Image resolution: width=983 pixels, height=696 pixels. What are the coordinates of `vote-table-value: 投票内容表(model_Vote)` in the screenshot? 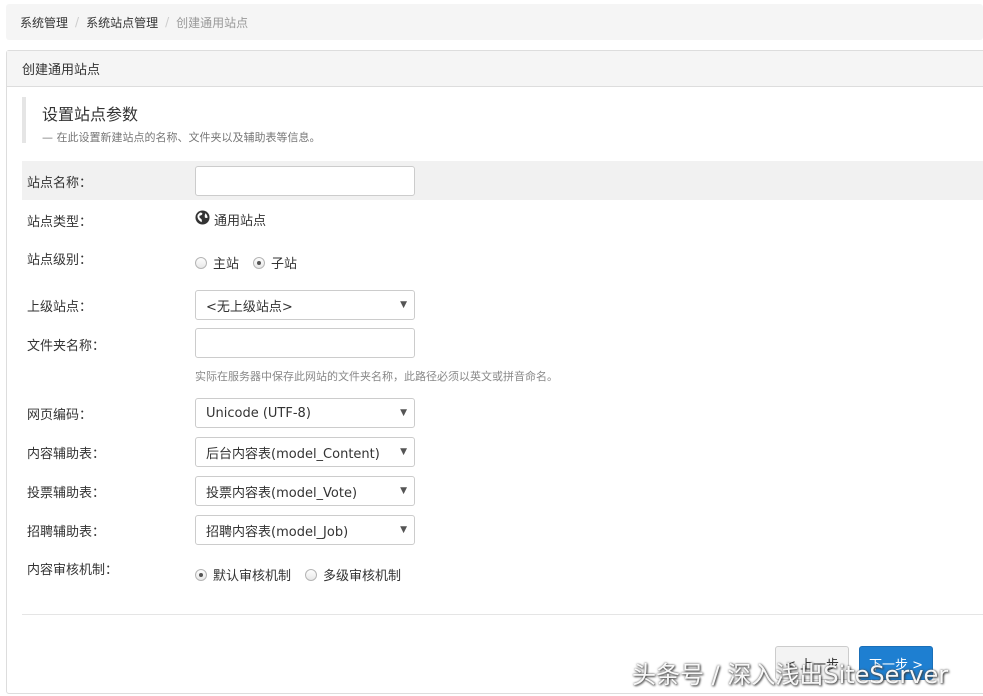 It's located at (282, 493).